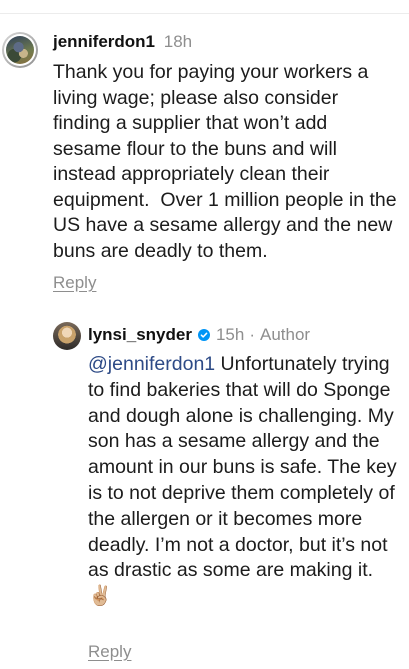 The width and height of the screenshot is (409, 669). What do you see at coordinates (151, 364) in the screenshot?
I see `mention-link: @jenniferdon1` at bounding box center [151, 364].